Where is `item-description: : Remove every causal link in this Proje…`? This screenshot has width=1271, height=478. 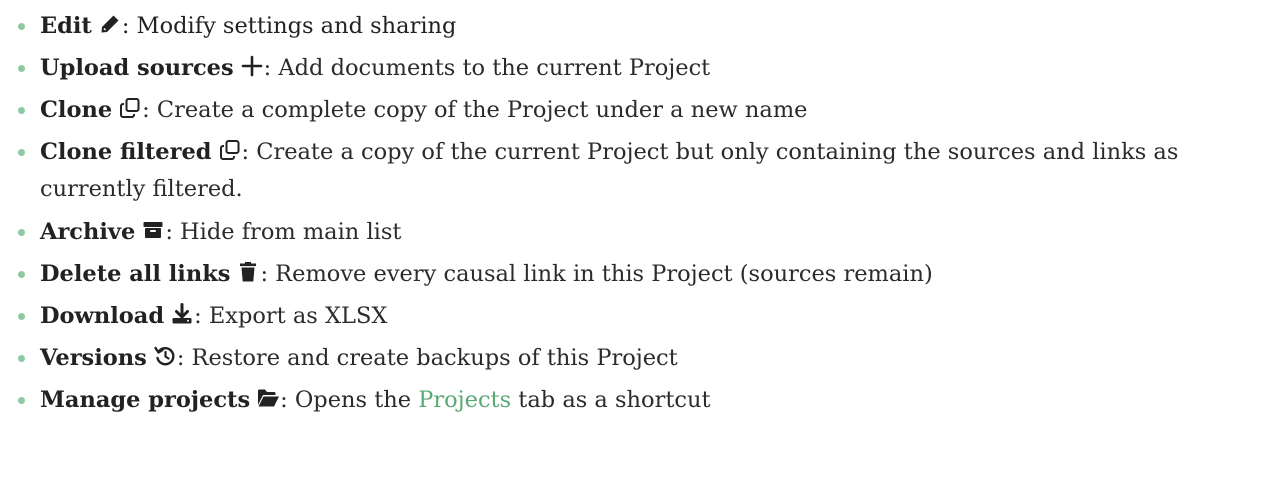
item-description: : Remove every causal link in this Proje… is located at coordinates (596, 274).